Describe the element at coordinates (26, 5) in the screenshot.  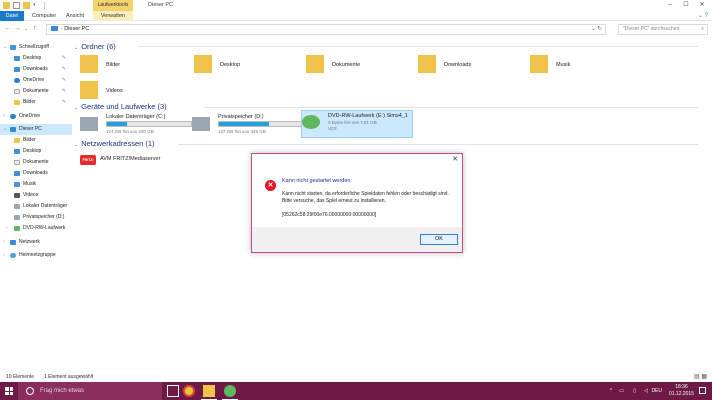
I see `new-folder-icon` at that location.